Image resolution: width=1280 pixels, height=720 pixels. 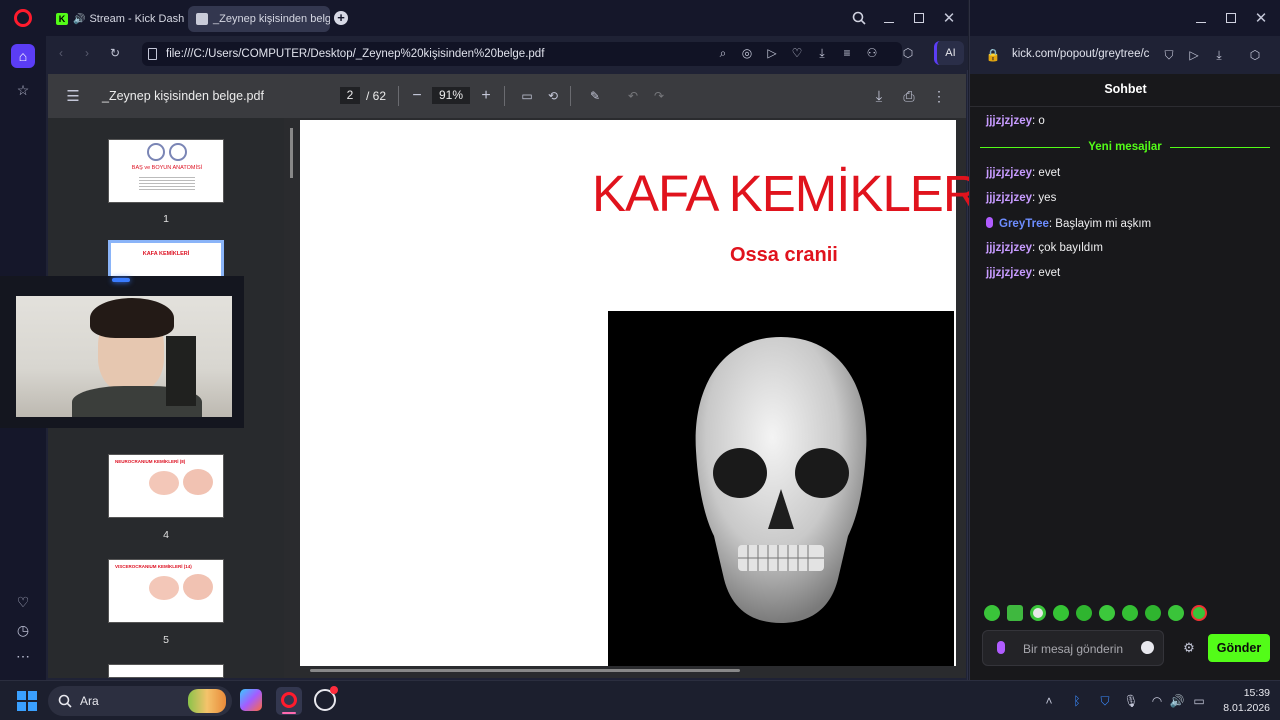 I want to click on bluetooth-icon: ᛒ, so click(x=1077, y=701).